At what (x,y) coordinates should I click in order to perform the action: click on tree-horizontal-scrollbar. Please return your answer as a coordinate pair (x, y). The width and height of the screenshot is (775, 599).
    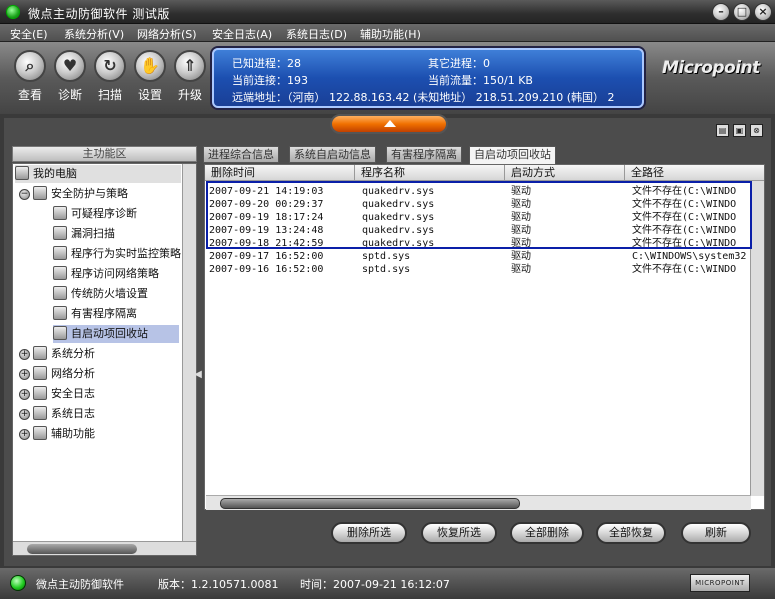
    Looking at the image, I should click on (104, 548).